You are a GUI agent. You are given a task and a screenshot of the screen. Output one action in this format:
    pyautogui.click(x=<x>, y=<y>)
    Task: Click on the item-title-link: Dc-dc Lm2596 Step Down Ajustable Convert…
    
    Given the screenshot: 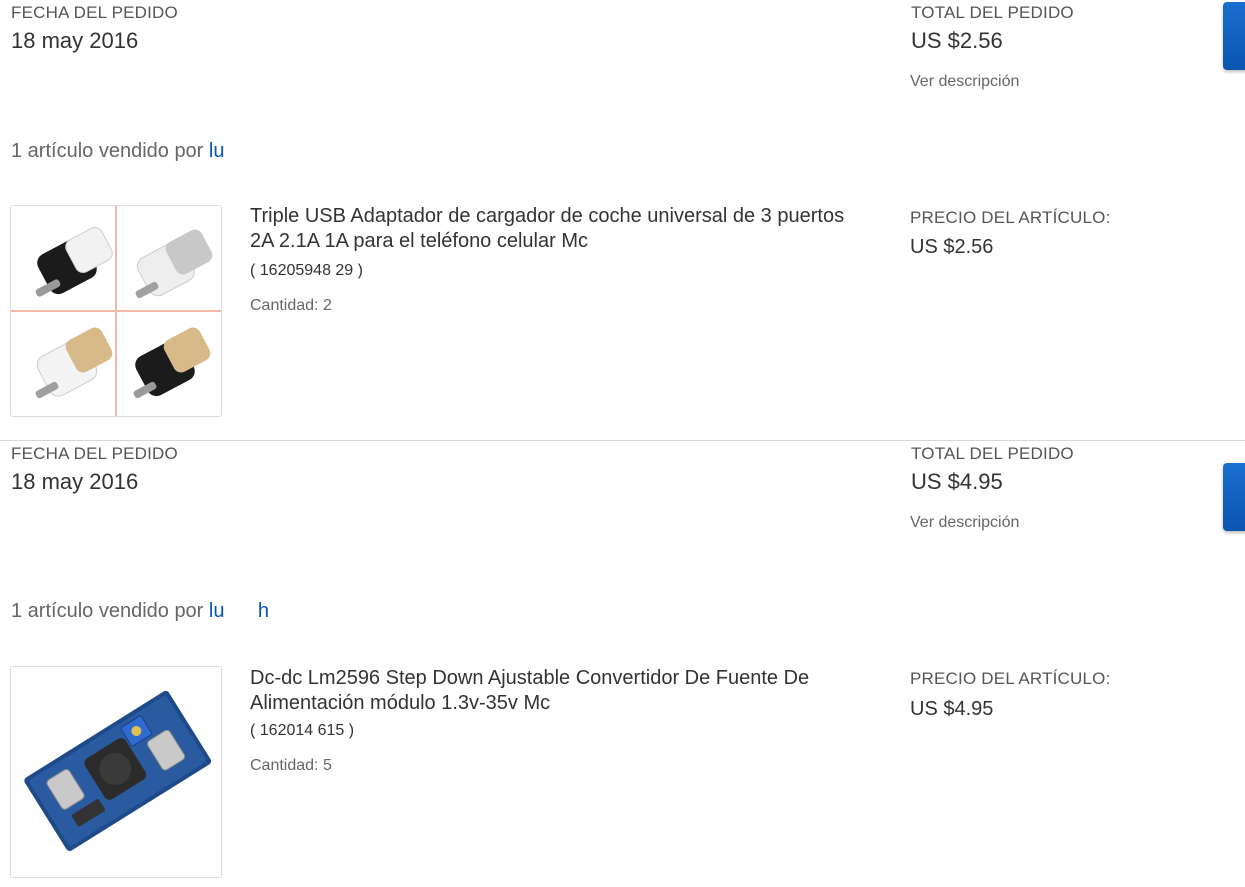 What is the action you would take?
    pyautogui.click(x=555, y=691)
    